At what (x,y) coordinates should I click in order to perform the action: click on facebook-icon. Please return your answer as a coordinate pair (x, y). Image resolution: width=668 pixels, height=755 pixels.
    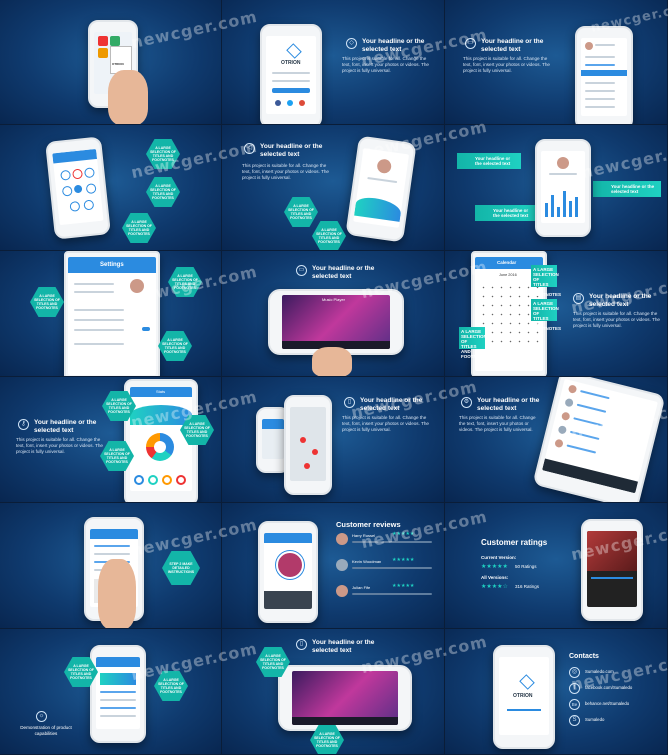
    Looking at the image, I should click on (278, 103).